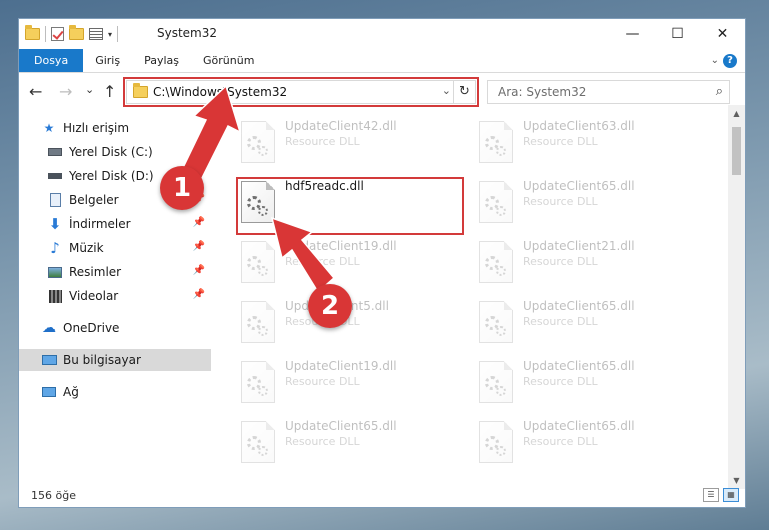  I want to click on sidebar-item-label: Yerel Disk (C:), so click(111, 152).